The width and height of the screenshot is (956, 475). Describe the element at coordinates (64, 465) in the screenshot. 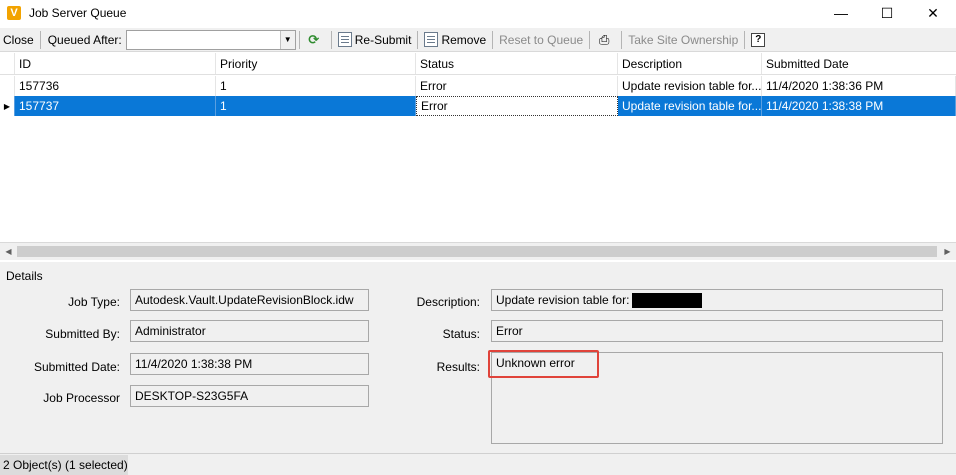

I see `object-count-status: 2 Object(s) (1 selected)` at that location.